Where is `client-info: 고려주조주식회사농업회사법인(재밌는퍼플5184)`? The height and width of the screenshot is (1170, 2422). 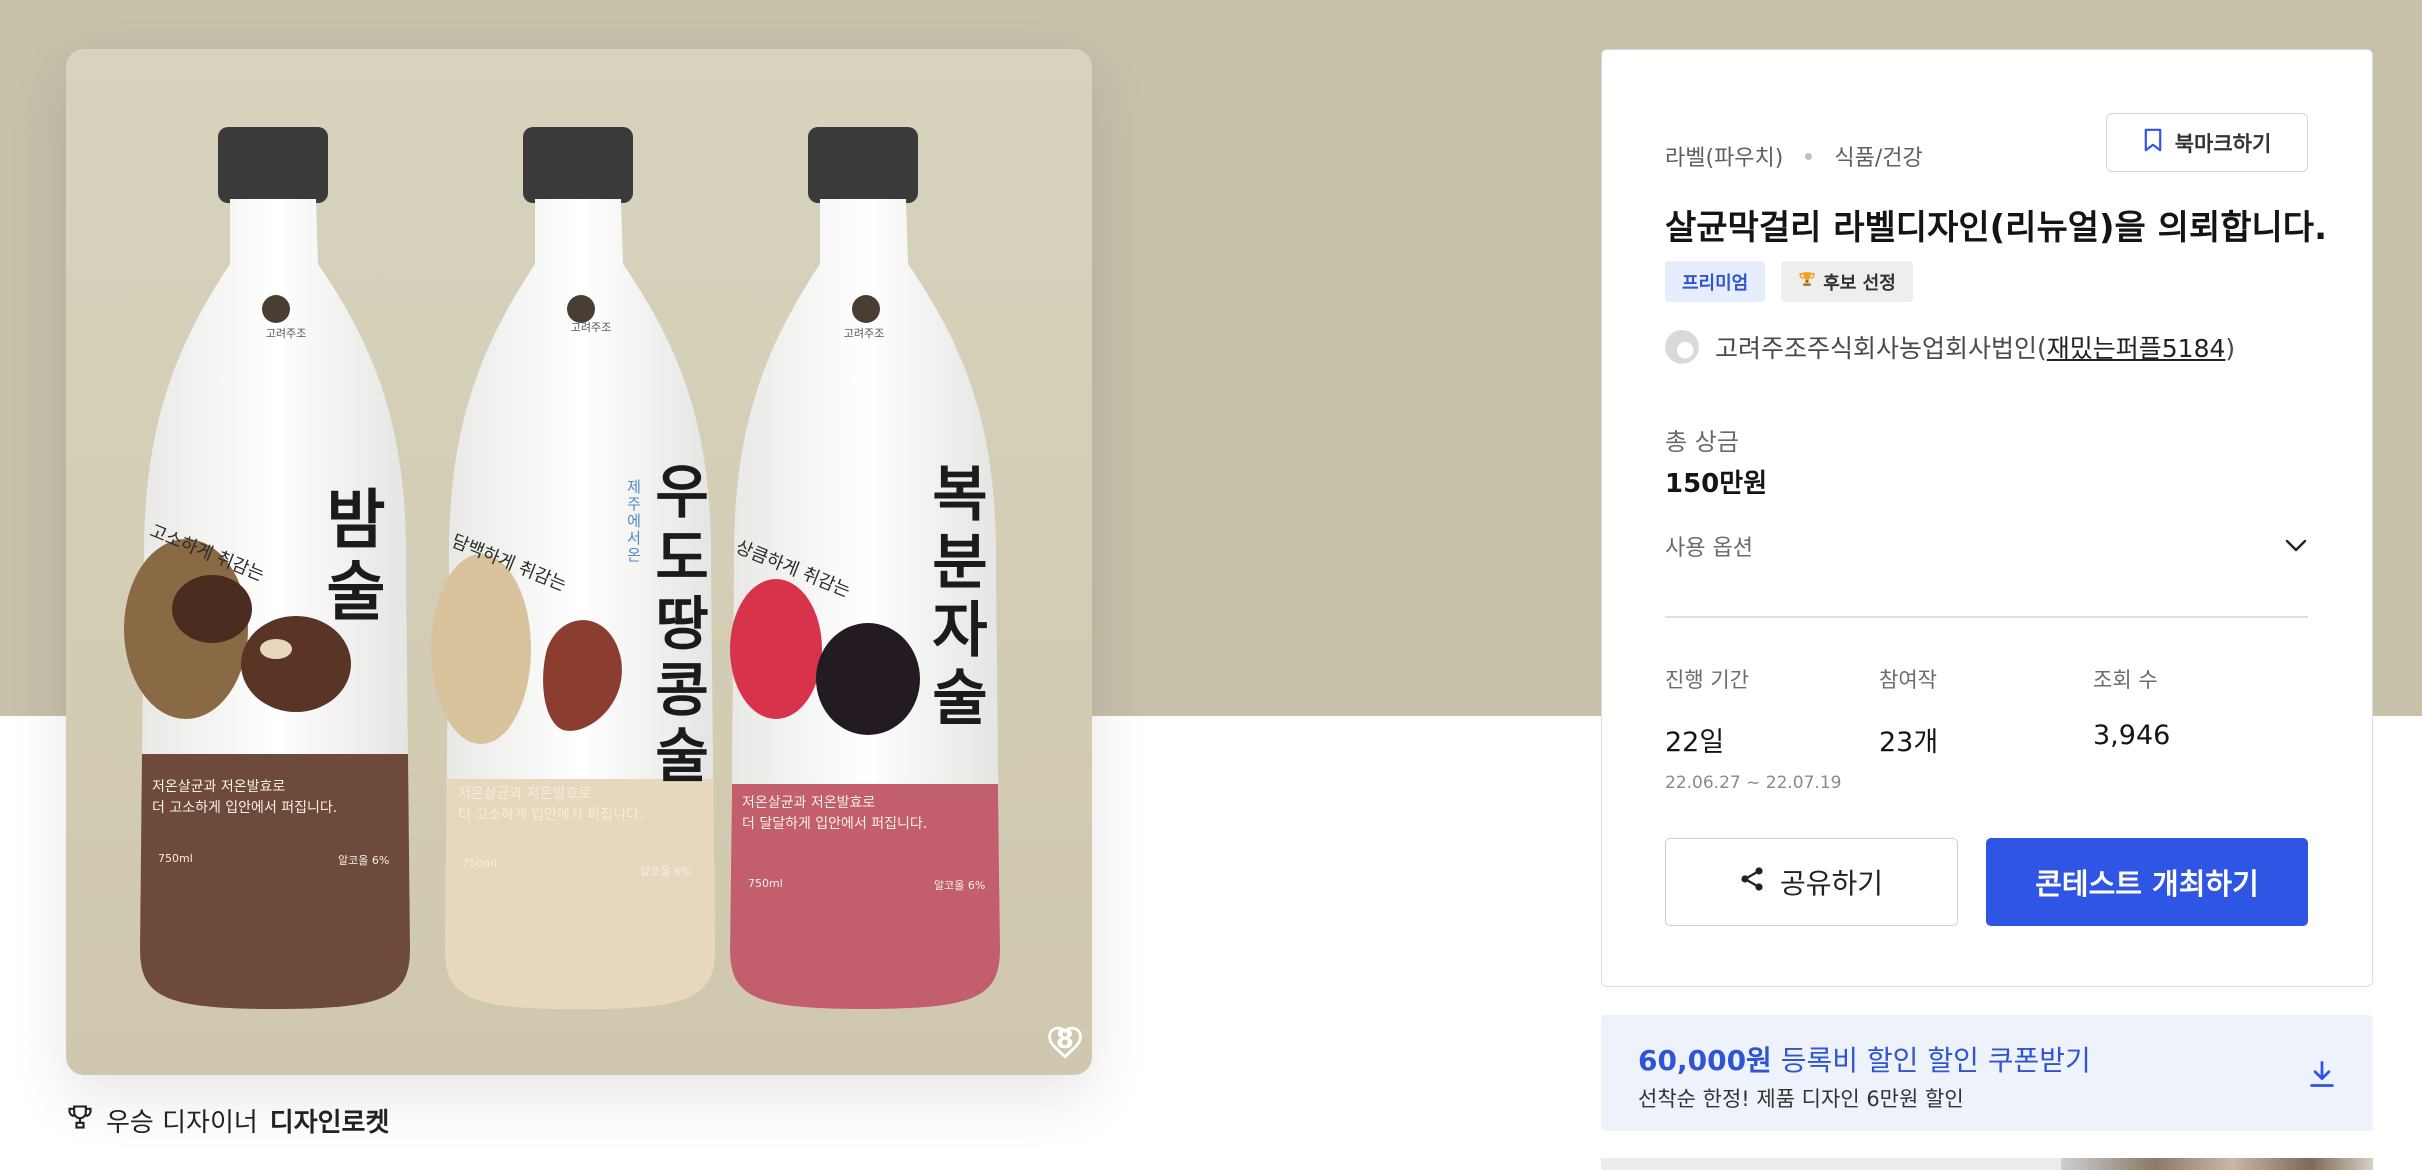
client-info: 고려주조주식회사농업회사법인(재밌는퍼플5184) is located at coordinates (1950, 347).